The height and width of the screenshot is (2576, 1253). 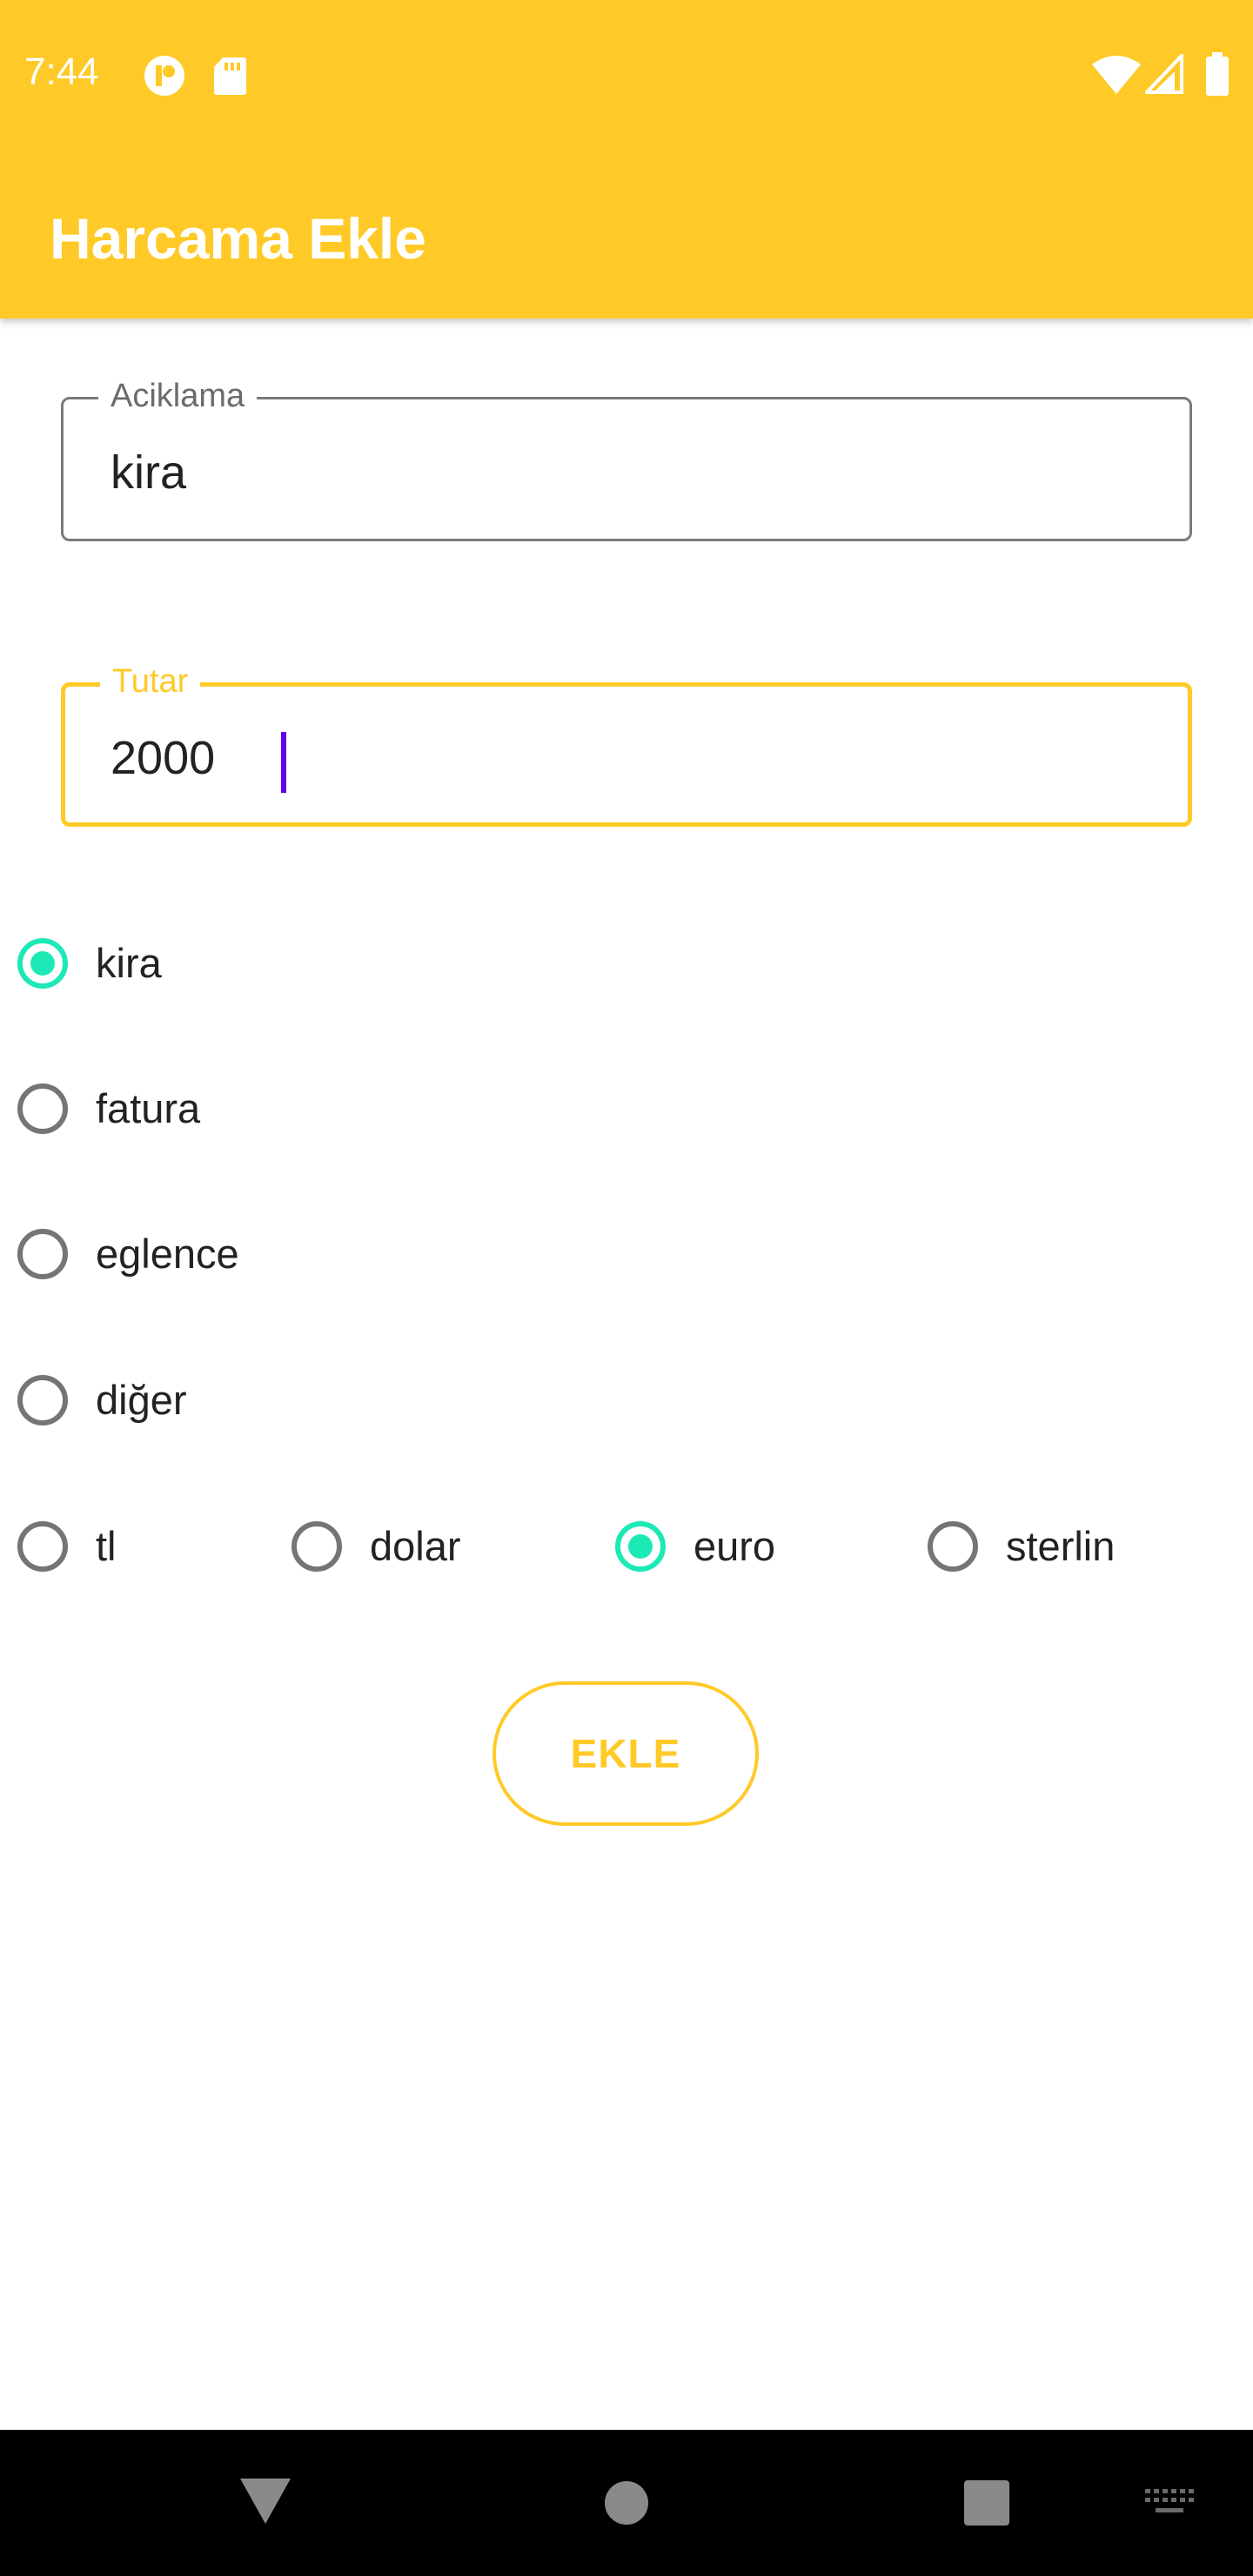 I want to click on sd-card-icon, so click(x=230, y=76).